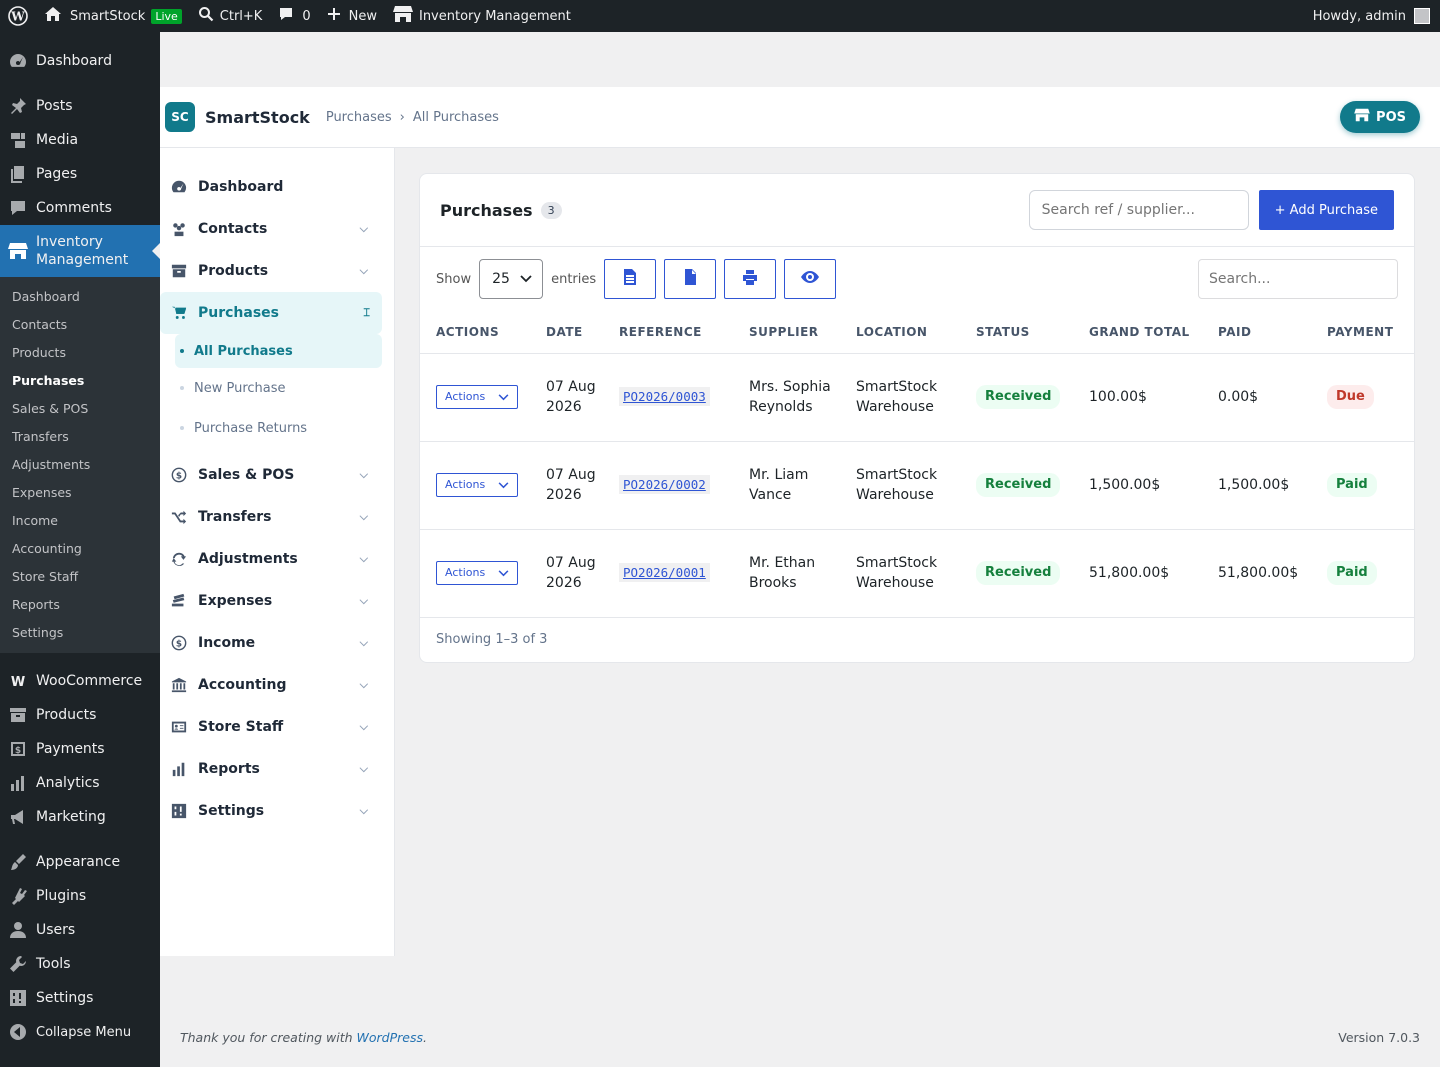  Describe the element at coordinates (1264, 332) in the screenshot. I see `col-paid: PAID` at that location.